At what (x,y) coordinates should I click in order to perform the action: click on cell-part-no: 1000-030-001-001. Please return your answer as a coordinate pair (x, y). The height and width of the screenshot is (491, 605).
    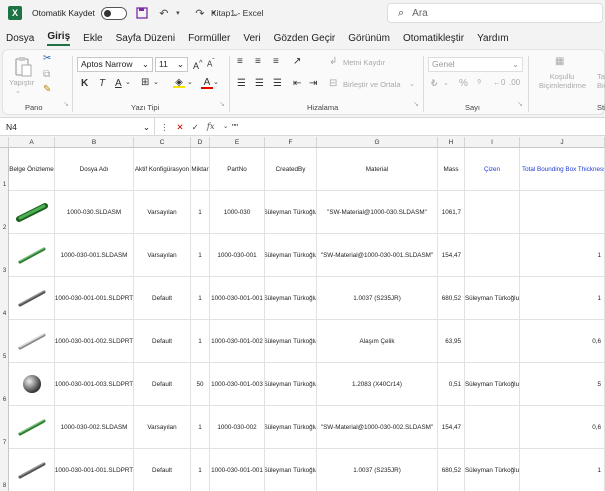
    Looking at the image, I should click on (237, 470).